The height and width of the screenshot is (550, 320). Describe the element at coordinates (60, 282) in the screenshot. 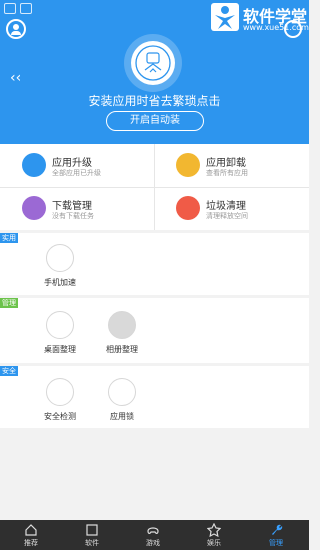

I see `tool-label: 手机加速` at that location.